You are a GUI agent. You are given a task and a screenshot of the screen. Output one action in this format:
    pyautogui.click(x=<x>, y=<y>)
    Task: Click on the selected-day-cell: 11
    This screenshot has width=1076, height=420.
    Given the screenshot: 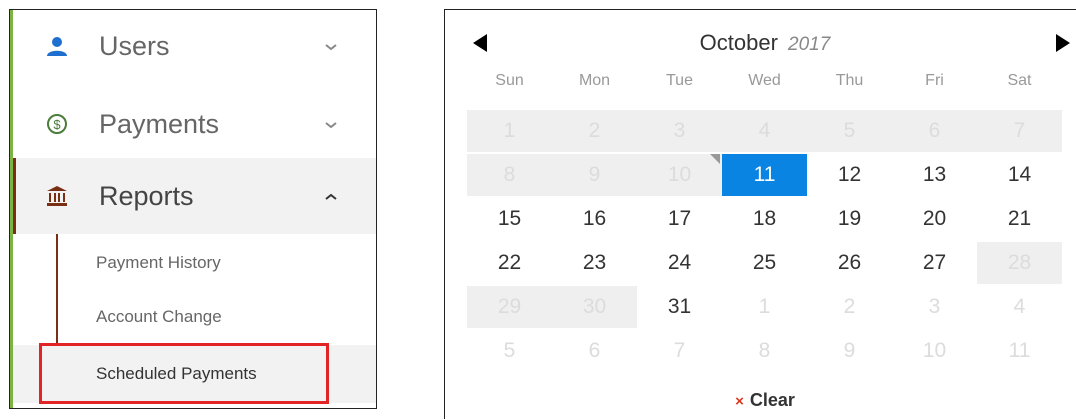 What is the action you would take?
    pyautogui.click(x=764, y=175)
    